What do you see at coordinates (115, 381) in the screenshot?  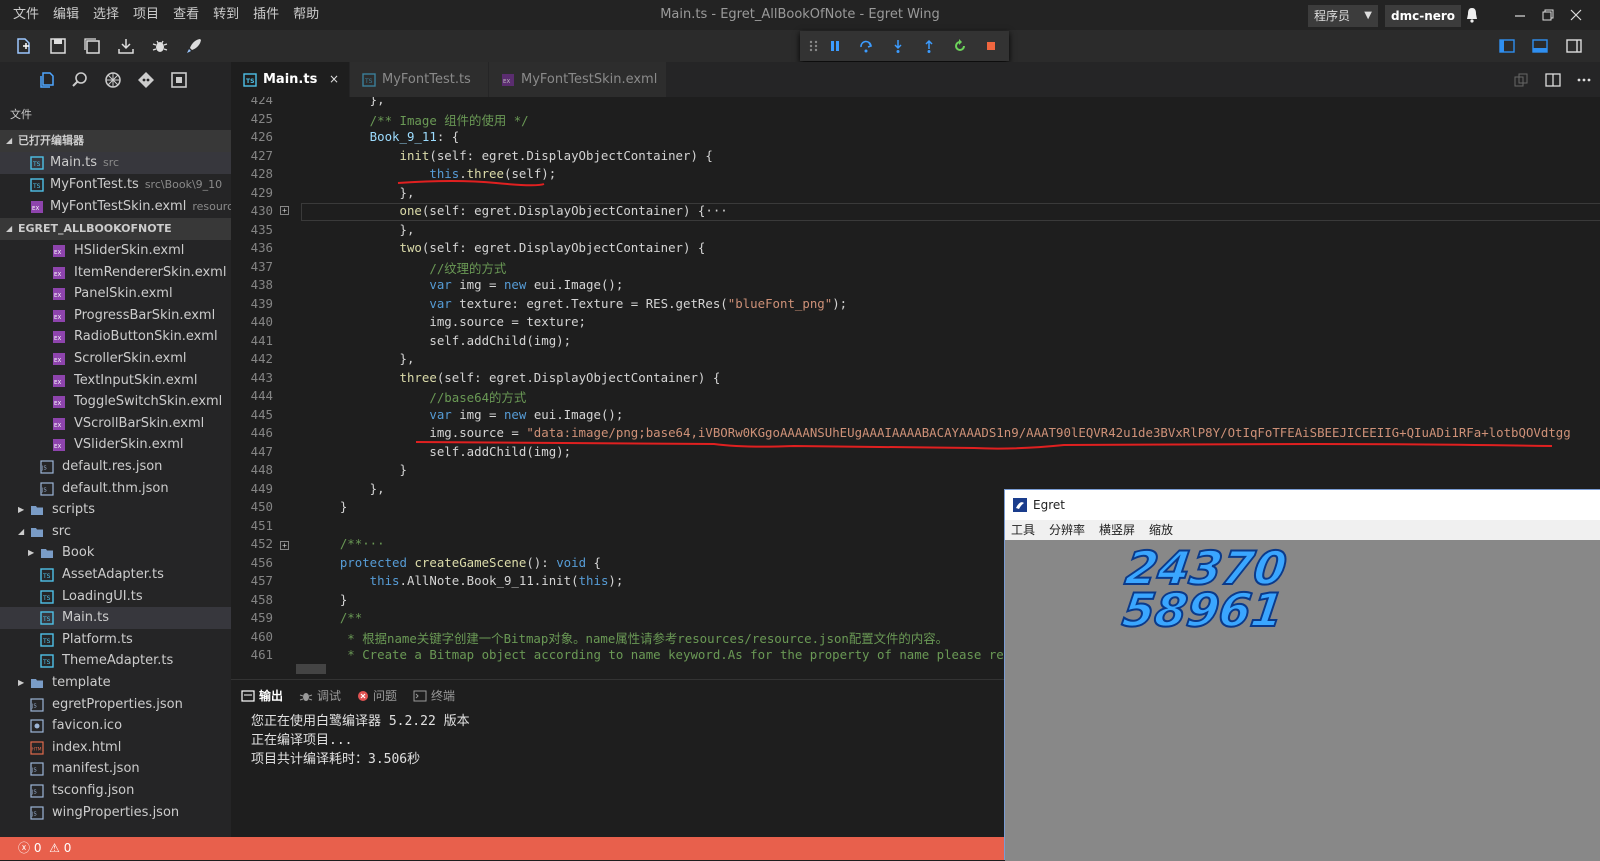 I see `tree-file: EX TextInputSkin.exml` at bounding box center [115, 381].